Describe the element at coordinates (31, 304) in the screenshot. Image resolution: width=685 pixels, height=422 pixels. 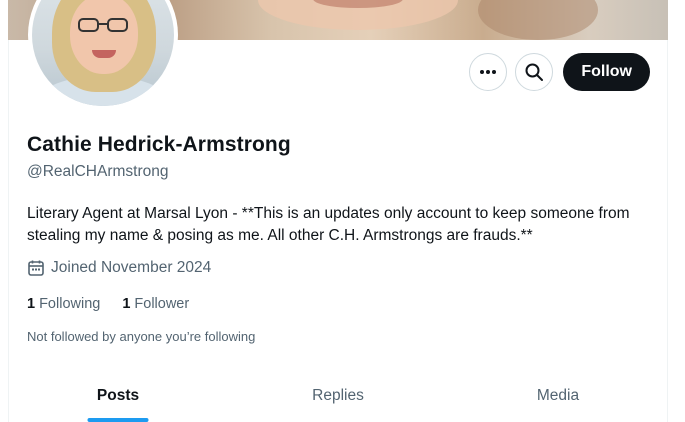
I see `following-count: 1` at that location.